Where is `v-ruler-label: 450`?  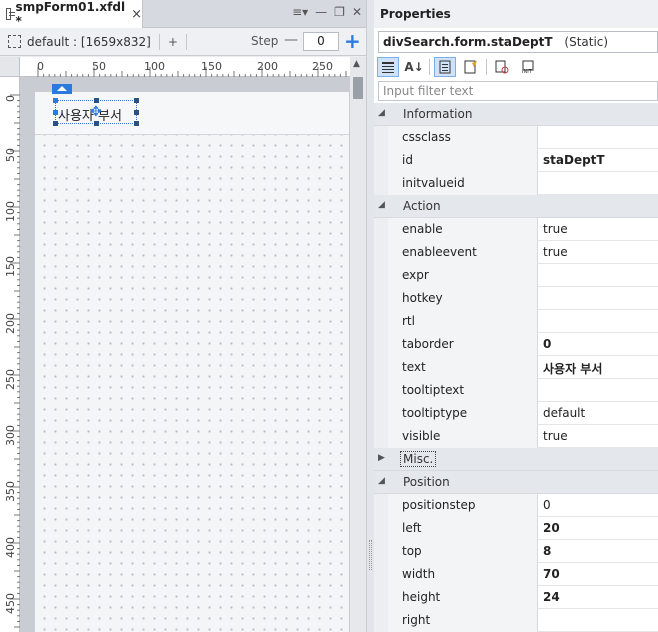
v-ruler-label: 450 is located at coordinates (10, 603).